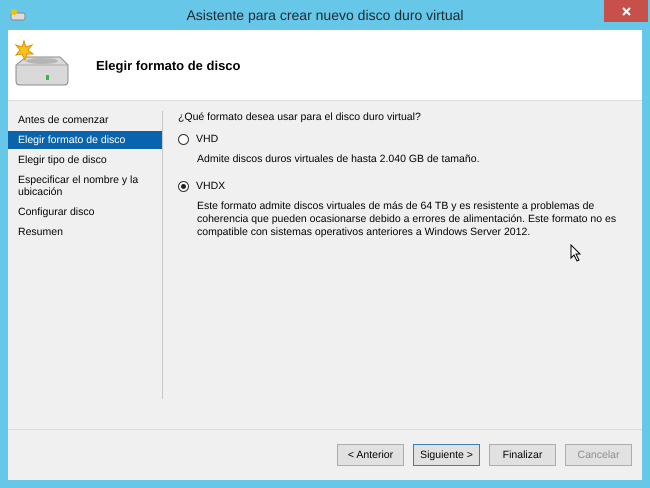  What do you see at coordinates (85, 232) in the screenshot?
I see `step-item: Resumen` at bounding box center [85, 232].